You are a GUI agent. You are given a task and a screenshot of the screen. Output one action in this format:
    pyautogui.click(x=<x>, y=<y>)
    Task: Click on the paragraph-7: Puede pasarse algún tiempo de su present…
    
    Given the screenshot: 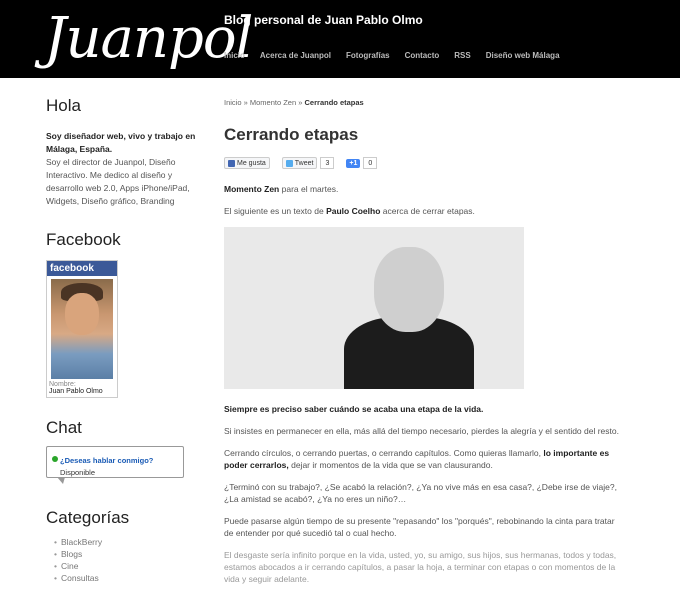 What is the action you would take?
    pyautogui.click(x=419, y=527)
    